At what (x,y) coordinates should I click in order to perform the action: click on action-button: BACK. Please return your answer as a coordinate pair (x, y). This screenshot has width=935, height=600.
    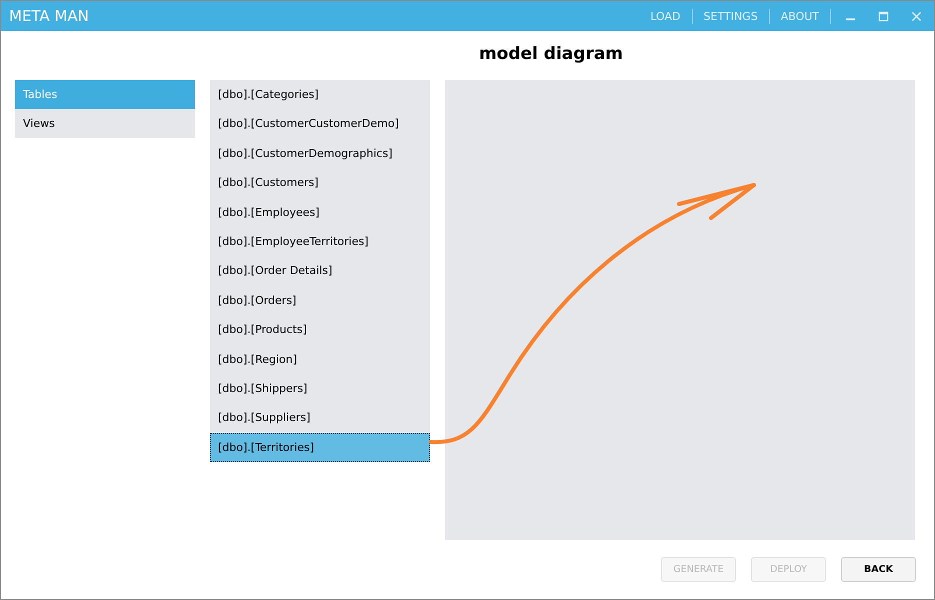
    Looking at the image, I should click on (878, 569).